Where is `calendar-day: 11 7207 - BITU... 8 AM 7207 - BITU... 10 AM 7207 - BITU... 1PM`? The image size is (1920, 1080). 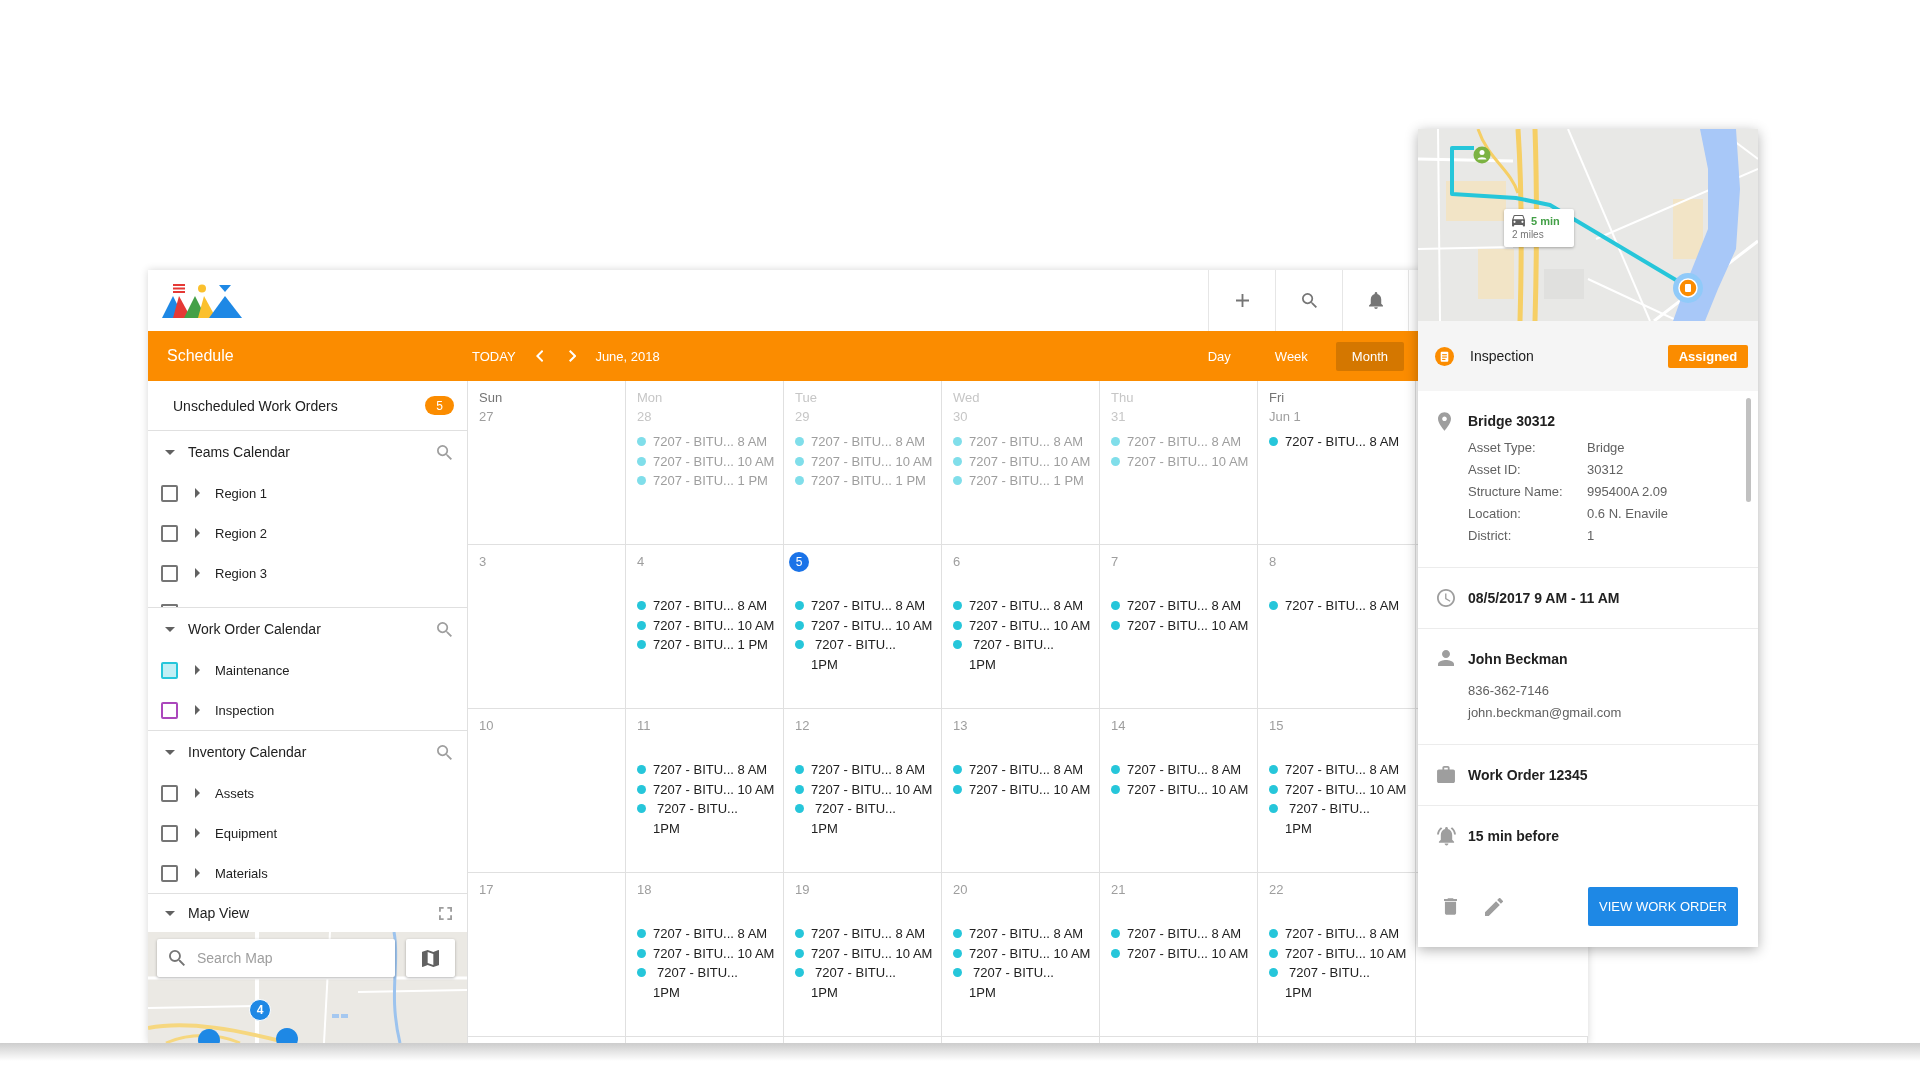 calendar-day: 11 7207 - BITU... 8 AM 7207 - BITU... 10 AM 7207 - BITU... 1PM is located at coordinates (705, 791).